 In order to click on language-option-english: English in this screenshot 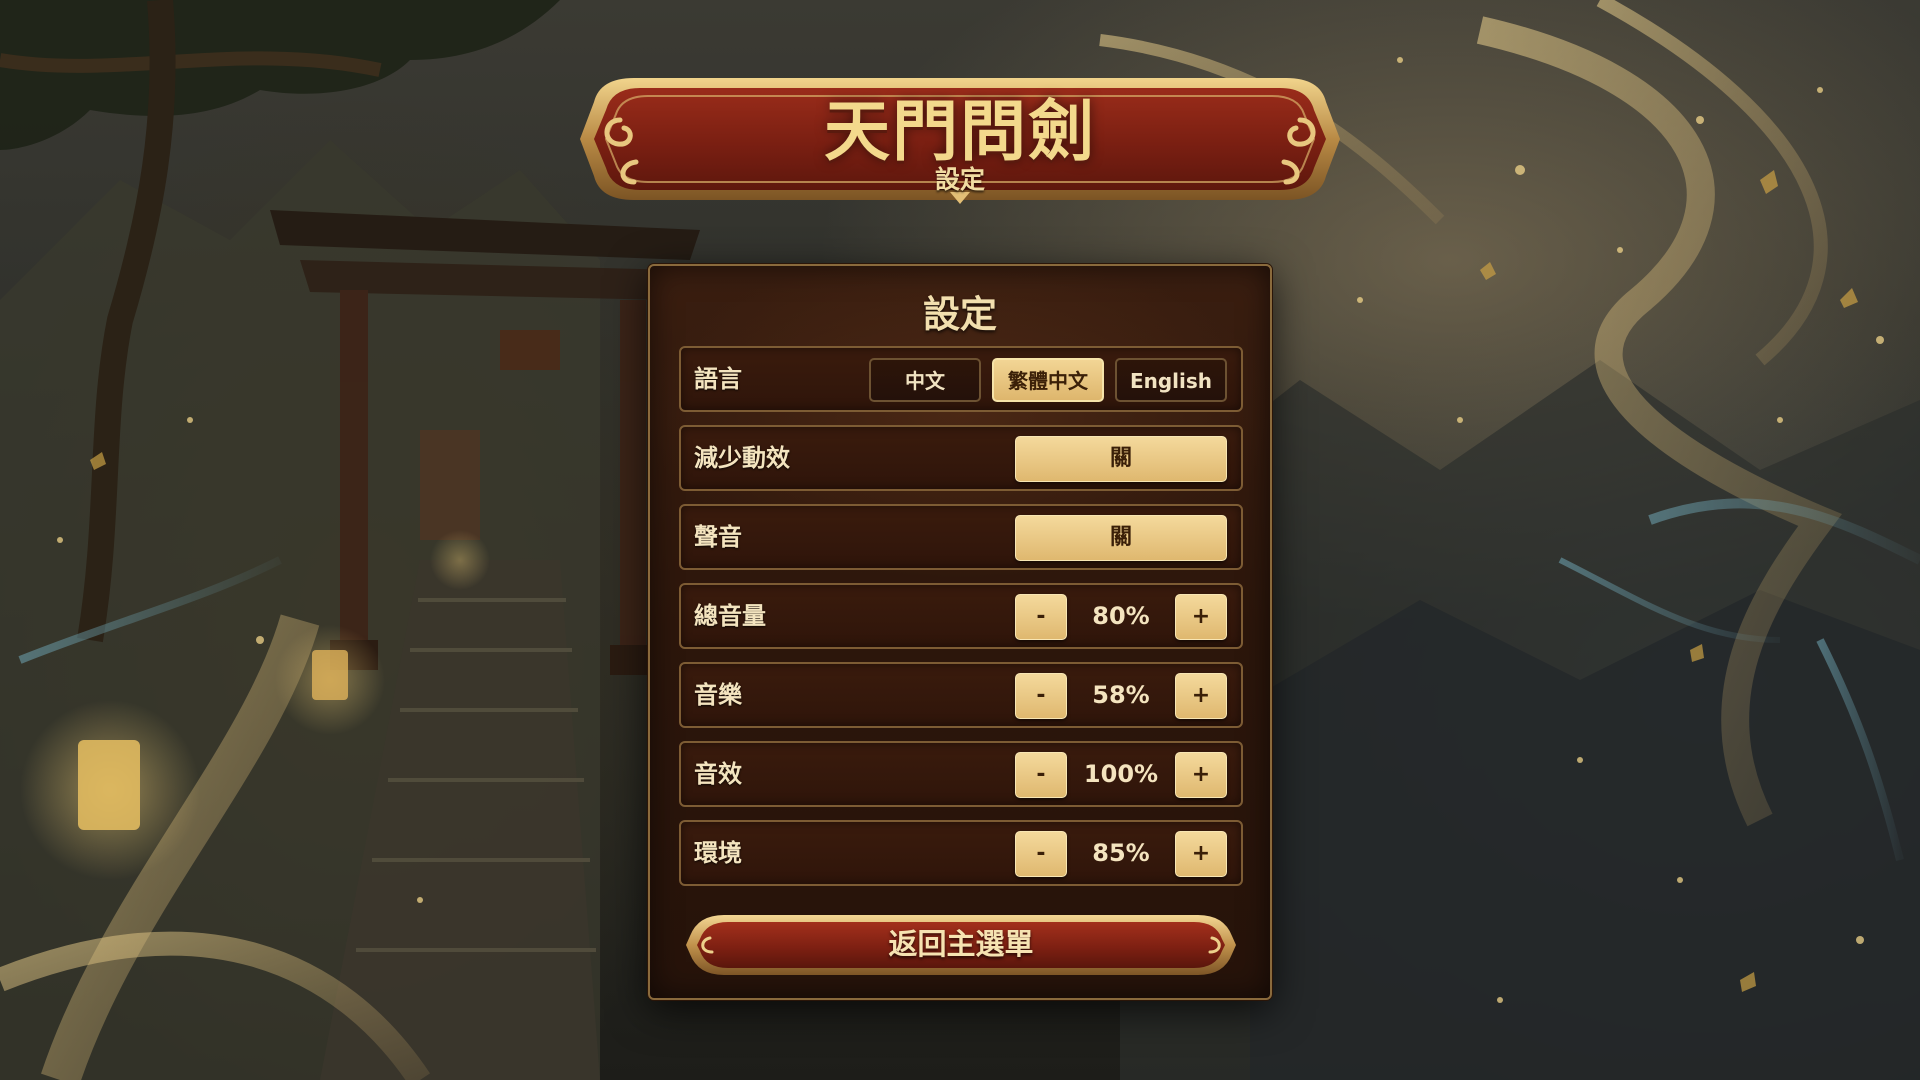, I will do `click(1171, 380)`.